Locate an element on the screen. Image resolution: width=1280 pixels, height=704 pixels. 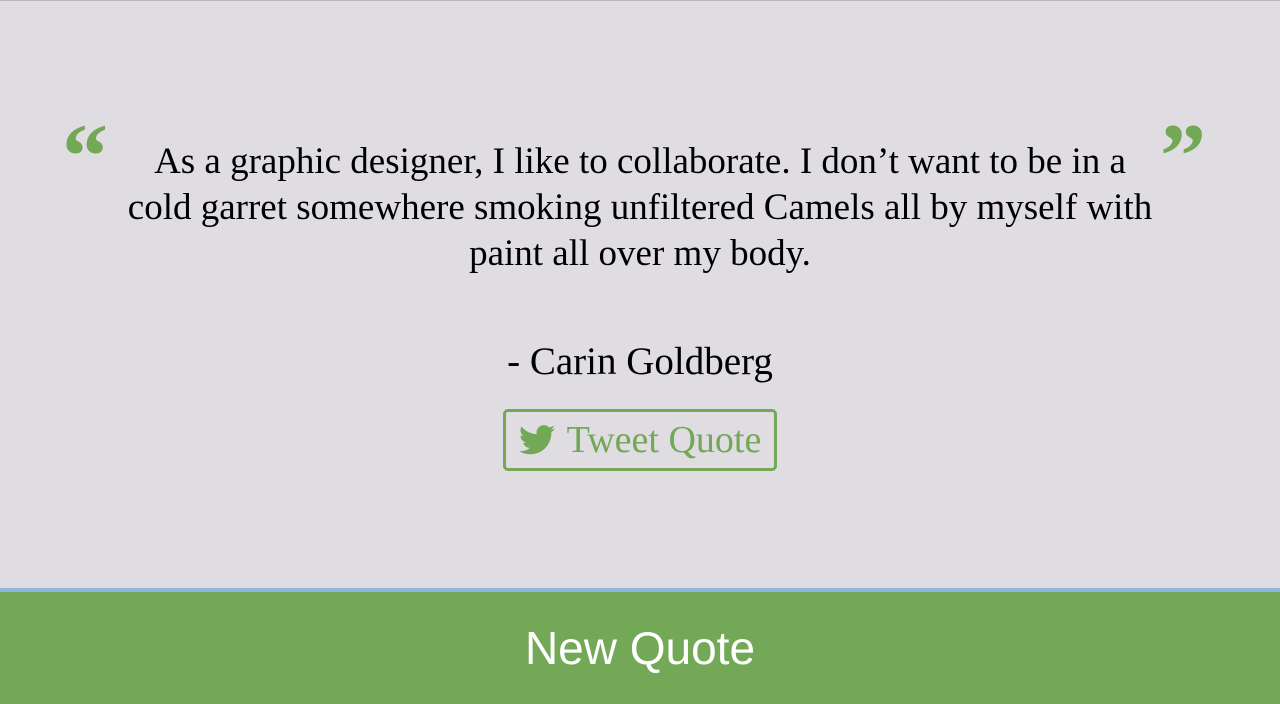
new-quote-label: New Quote is located at coordinates (640, 648).